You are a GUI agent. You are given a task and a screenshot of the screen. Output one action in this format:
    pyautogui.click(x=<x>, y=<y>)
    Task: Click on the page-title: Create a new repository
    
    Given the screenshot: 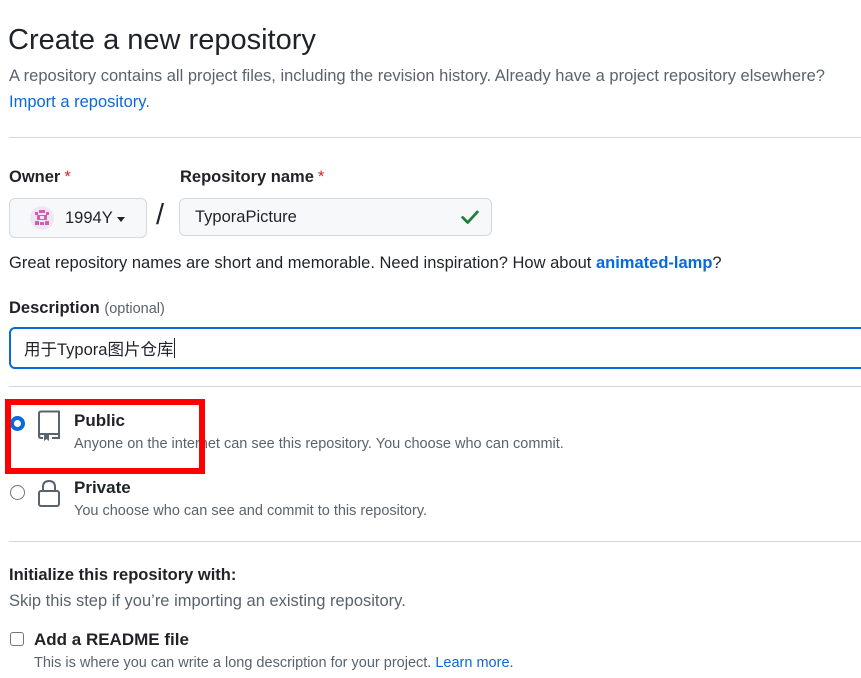 What is the action you would take?
    pyautogui.click(x=162, y=40)
    